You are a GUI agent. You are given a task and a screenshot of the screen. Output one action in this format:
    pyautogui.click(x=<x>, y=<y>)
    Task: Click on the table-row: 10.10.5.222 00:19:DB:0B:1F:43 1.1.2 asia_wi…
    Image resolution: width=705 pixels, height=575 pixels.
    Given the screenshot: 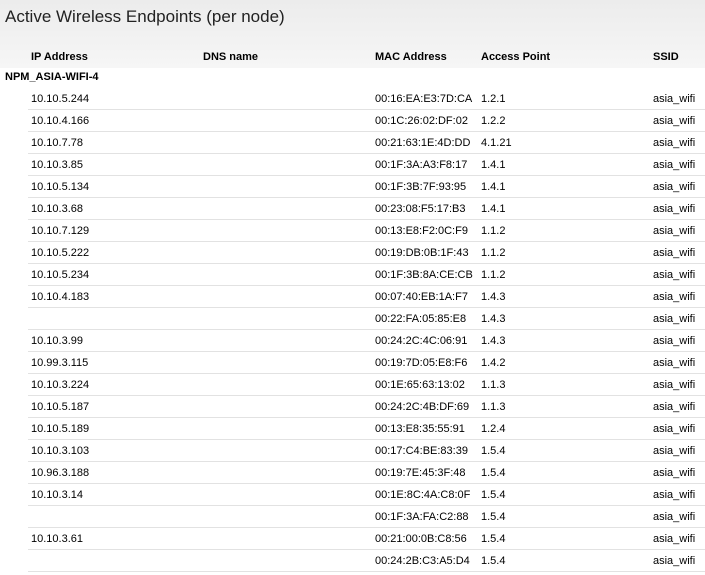 What is the action you would take?
    pyautogui.click(x=366, y=253)
    